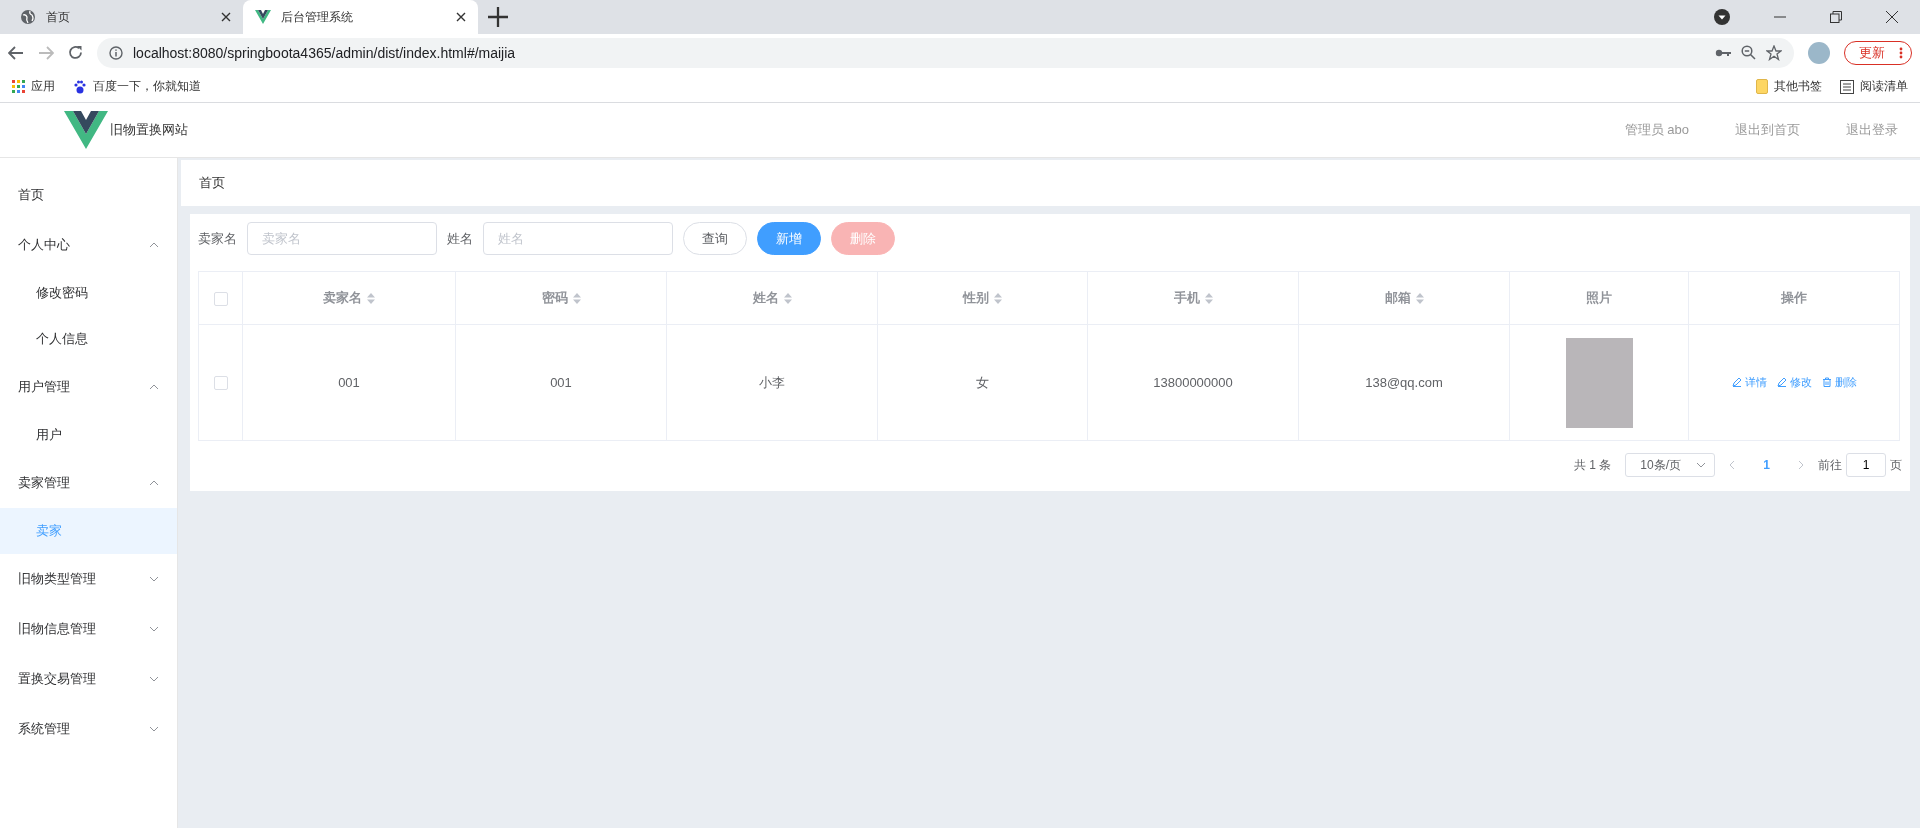 This screenshot has height=828, width=1920. I want to click on tab-search-icon, so click(1722, 17).